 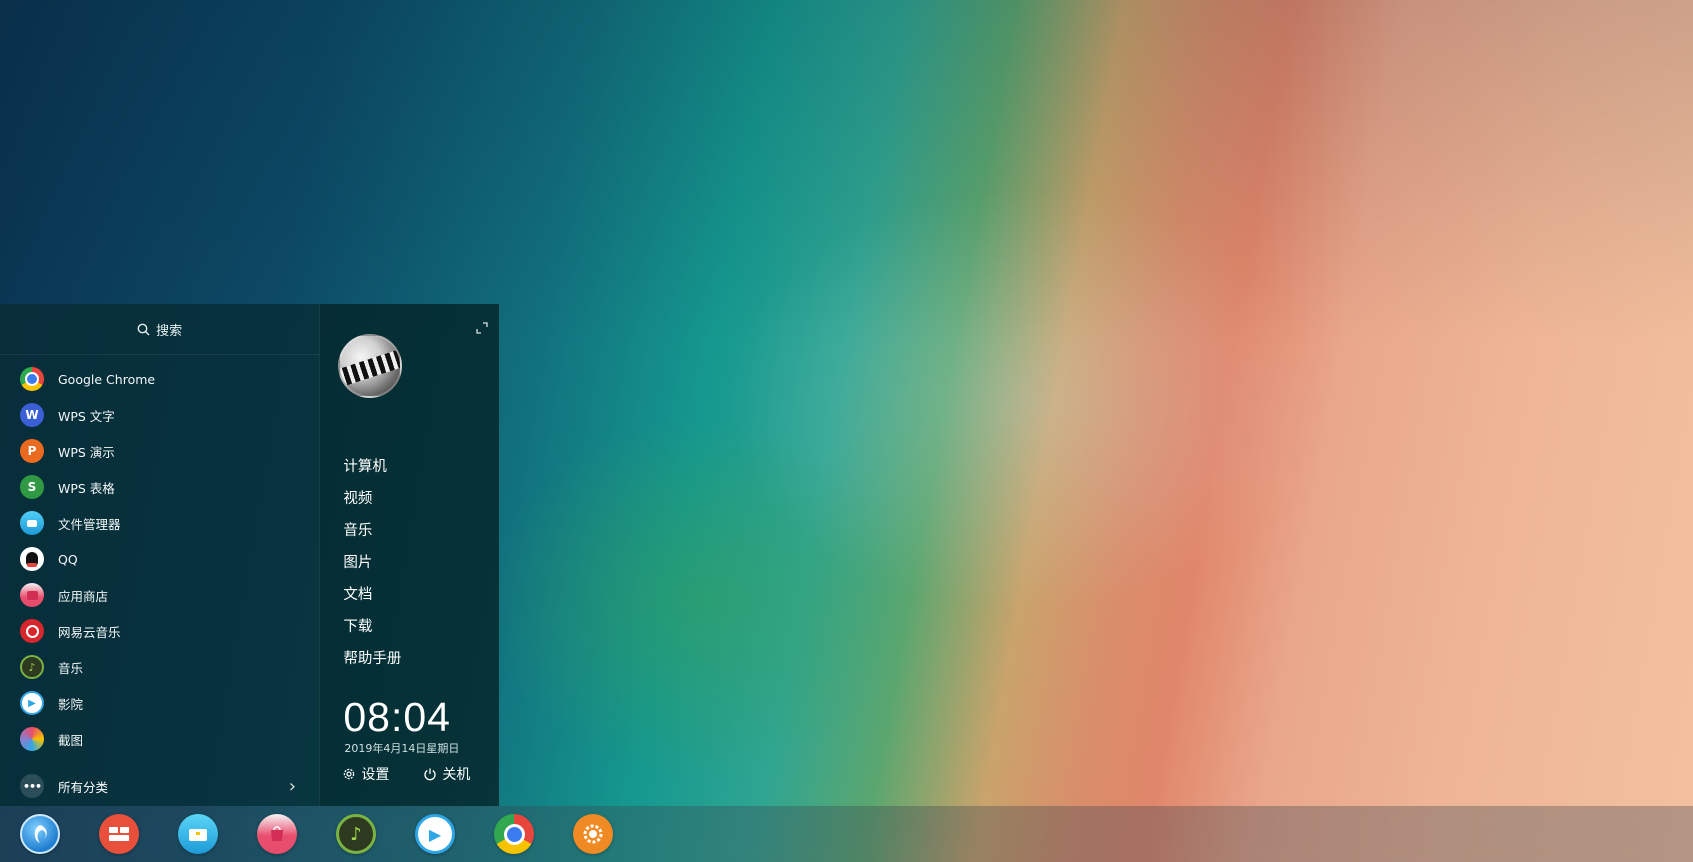 What do you see at coordinates (169, 331) in the screenshot?
I see `search-label: 搜索` at bounding box center [169, 331].